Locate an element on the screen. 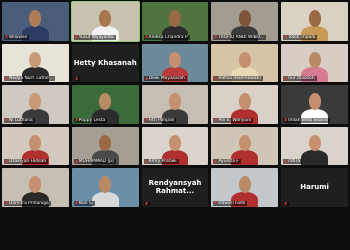 The width and height of the screenshot is (350, 250). participant-name-label: Ani S. Wahyuni is located at coordinates (233, 120).